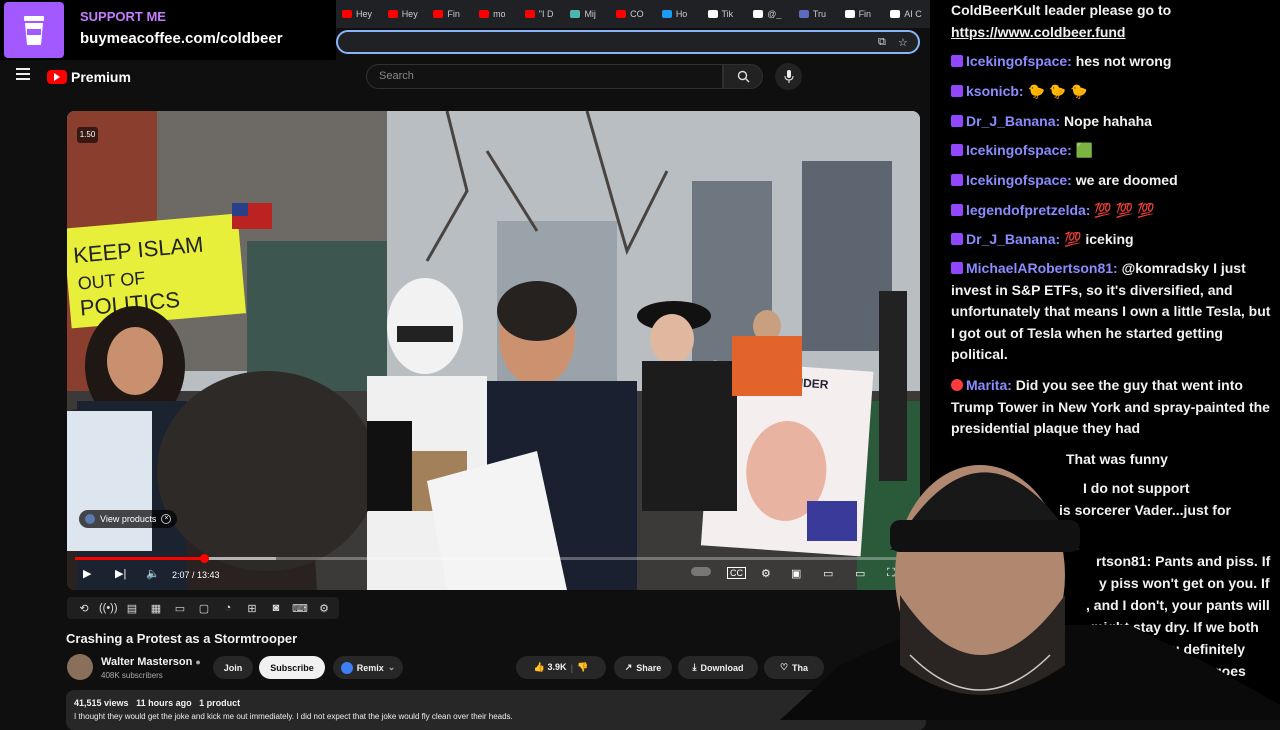 Image resolution: width=1280 pixels, height=730 pixels. What do you see at coordinates (766, 573) in the screenshot?
I see `settings-gear-icon: ⚙` at bounding box center [766, 573].